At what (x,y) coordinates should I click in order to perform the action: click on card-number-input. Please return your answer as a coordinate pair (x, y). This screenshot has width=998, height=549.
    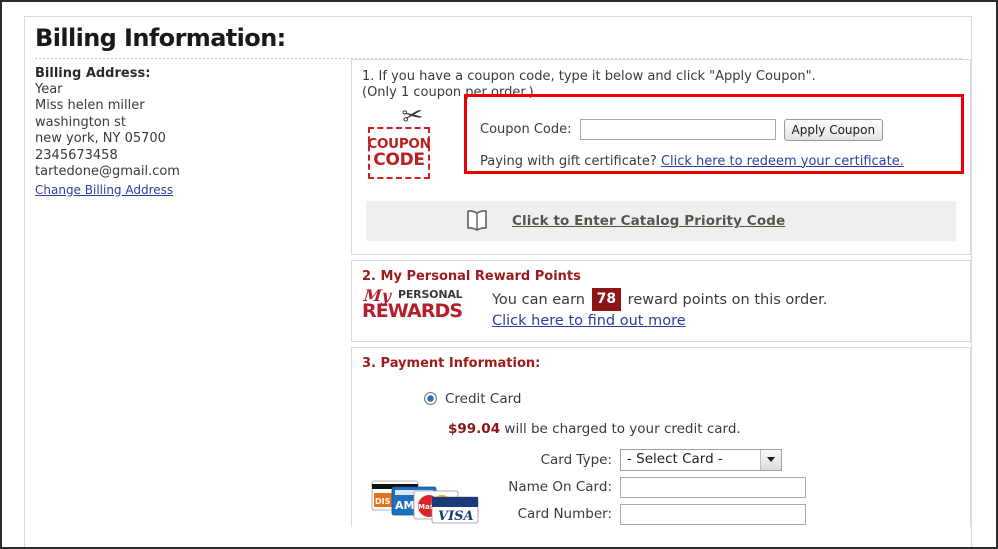
    Looking at the image, I should click on (713, 514).